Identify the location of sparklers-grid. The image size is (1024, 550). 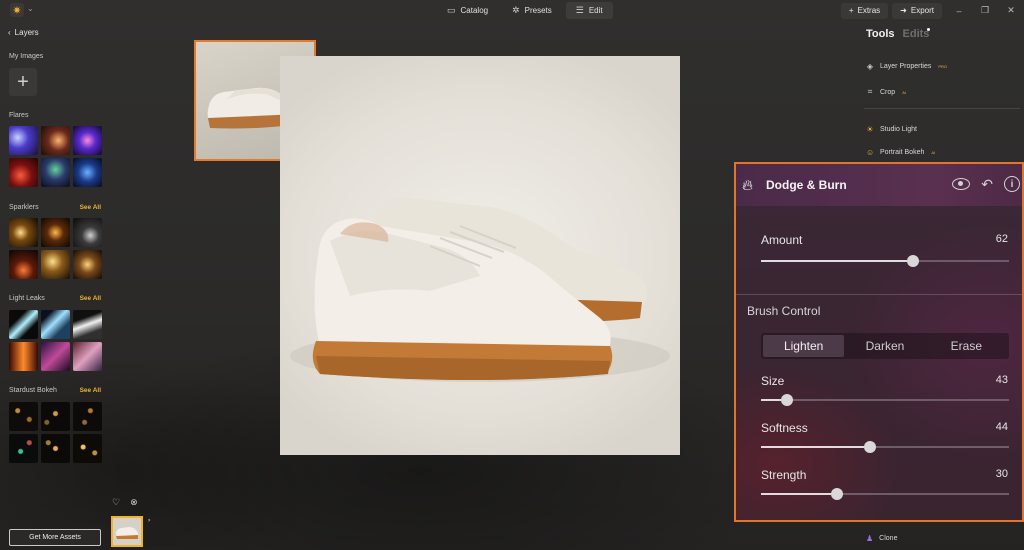
(55, 248).